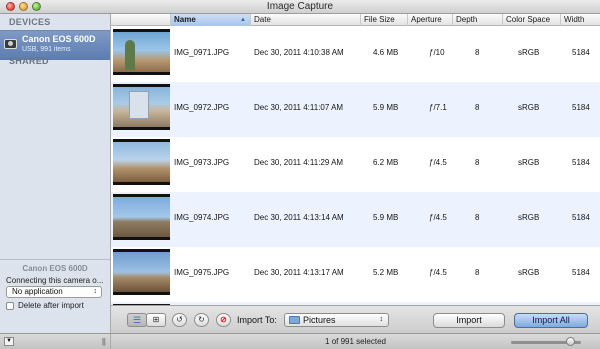 The width and height of the screenshot is (600, 349). I want to click on column-file-size: File Size, so click(384, 20).